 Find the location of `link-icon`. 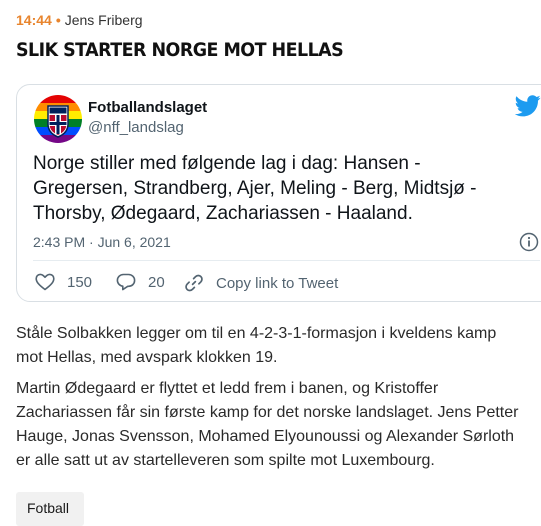

link-icon is located at coordinates (194, 283).